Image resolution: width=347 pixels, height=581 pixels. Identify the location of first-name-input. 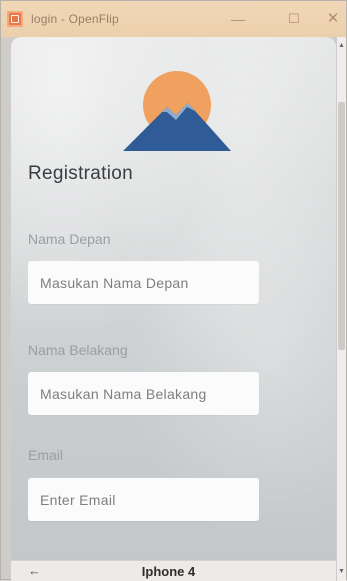
(143, 282).